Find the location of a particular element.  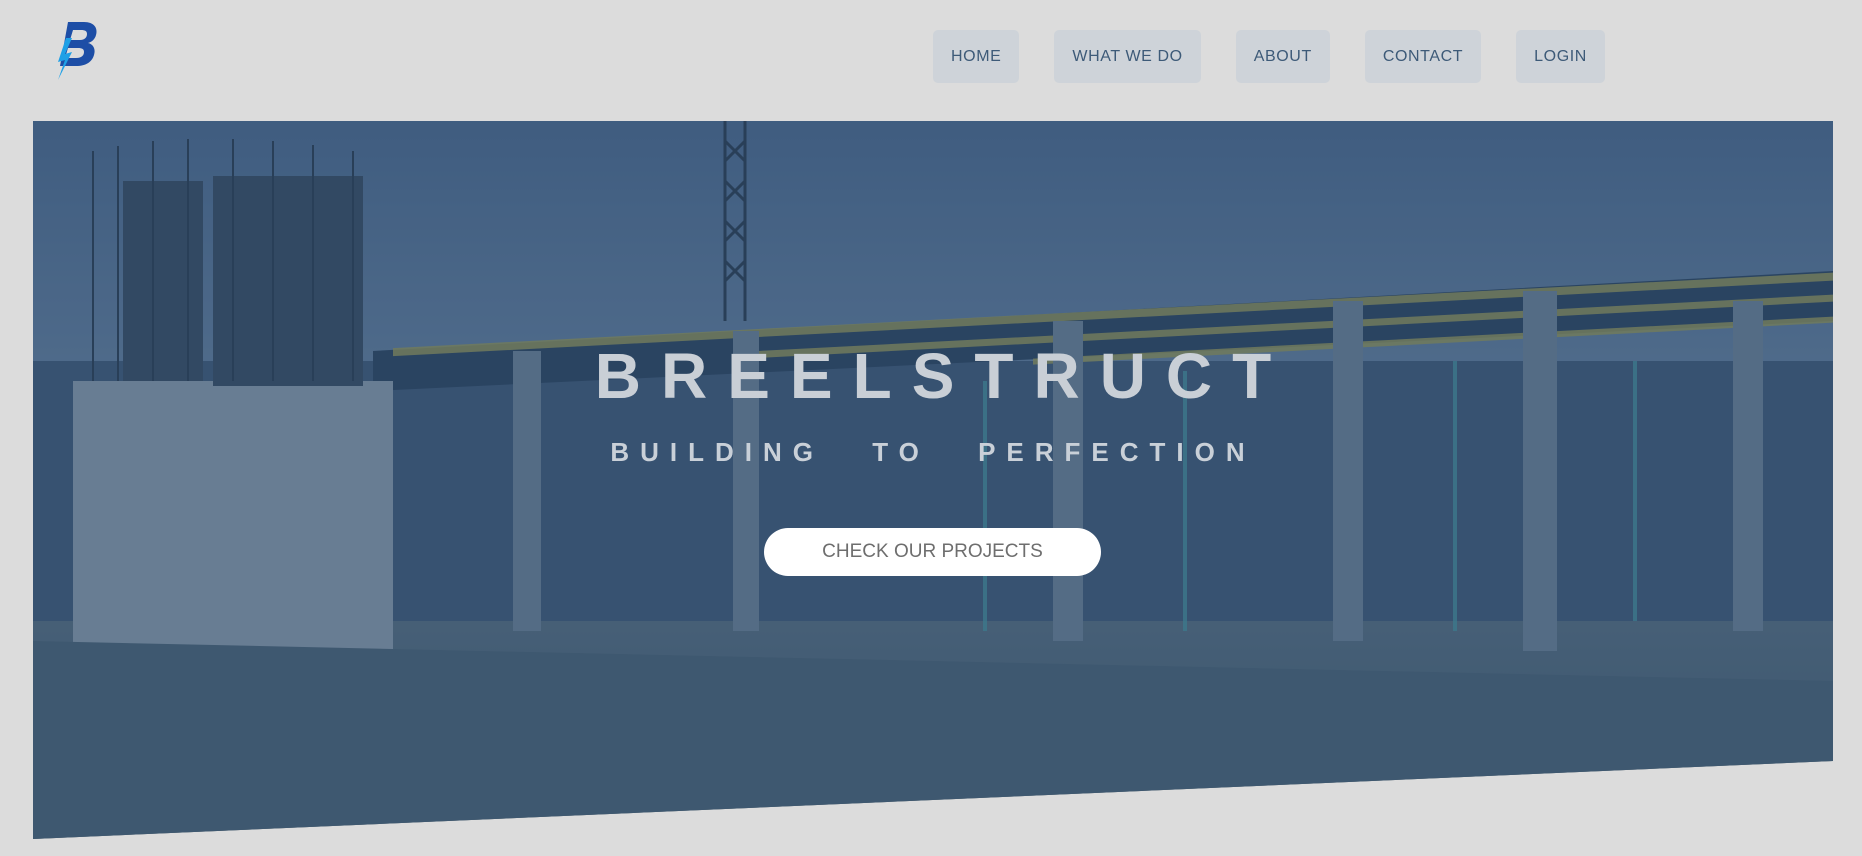

nav-about: ABOUT is located at coordinates (1282, 56).